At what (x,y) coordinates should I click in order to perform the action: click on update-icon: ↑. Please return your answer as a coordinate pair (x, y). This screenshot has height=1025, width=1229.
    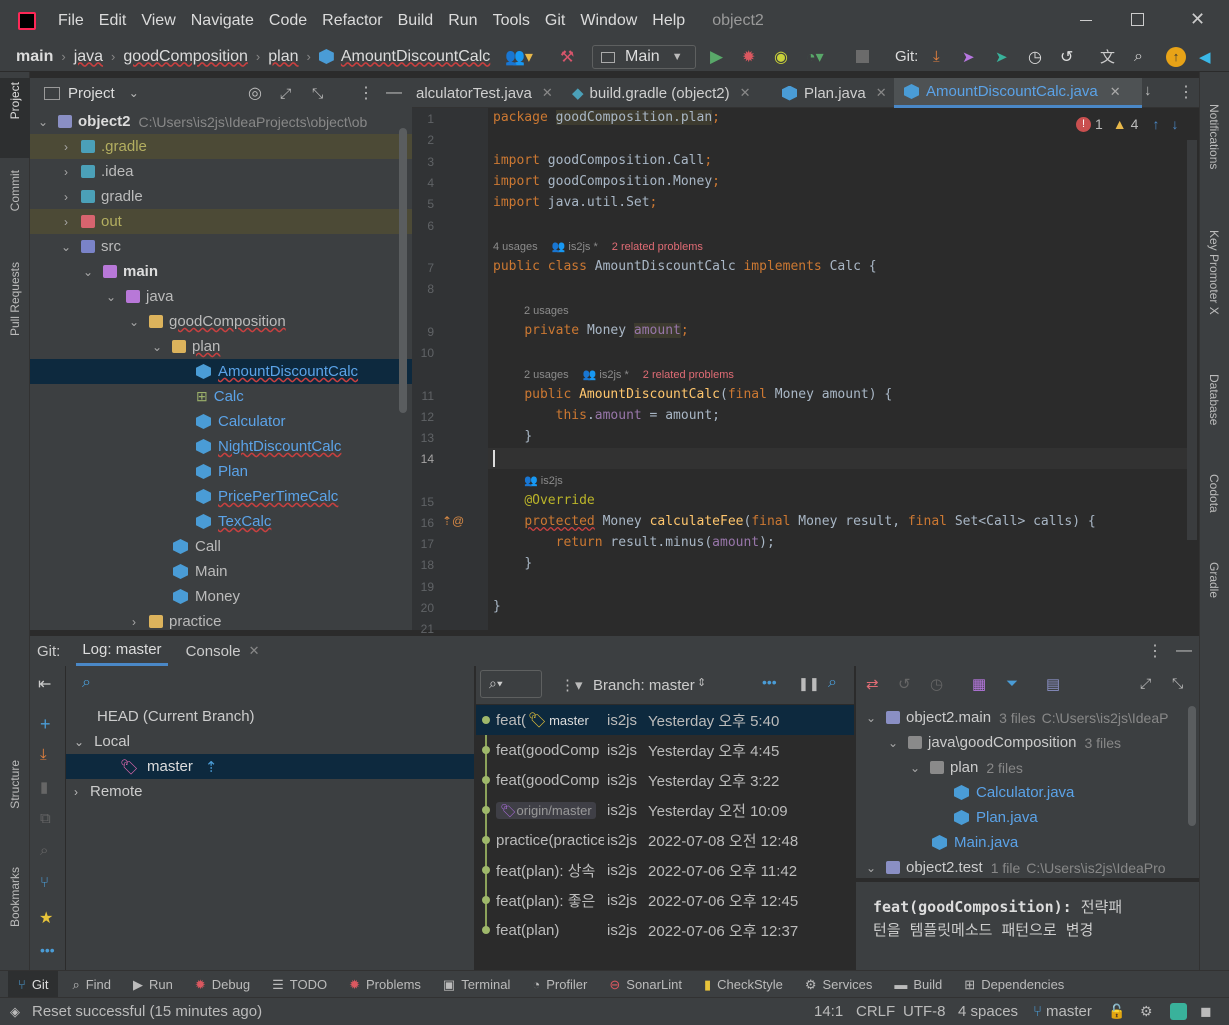
    Looking at the image, I should click on (1176, 57).